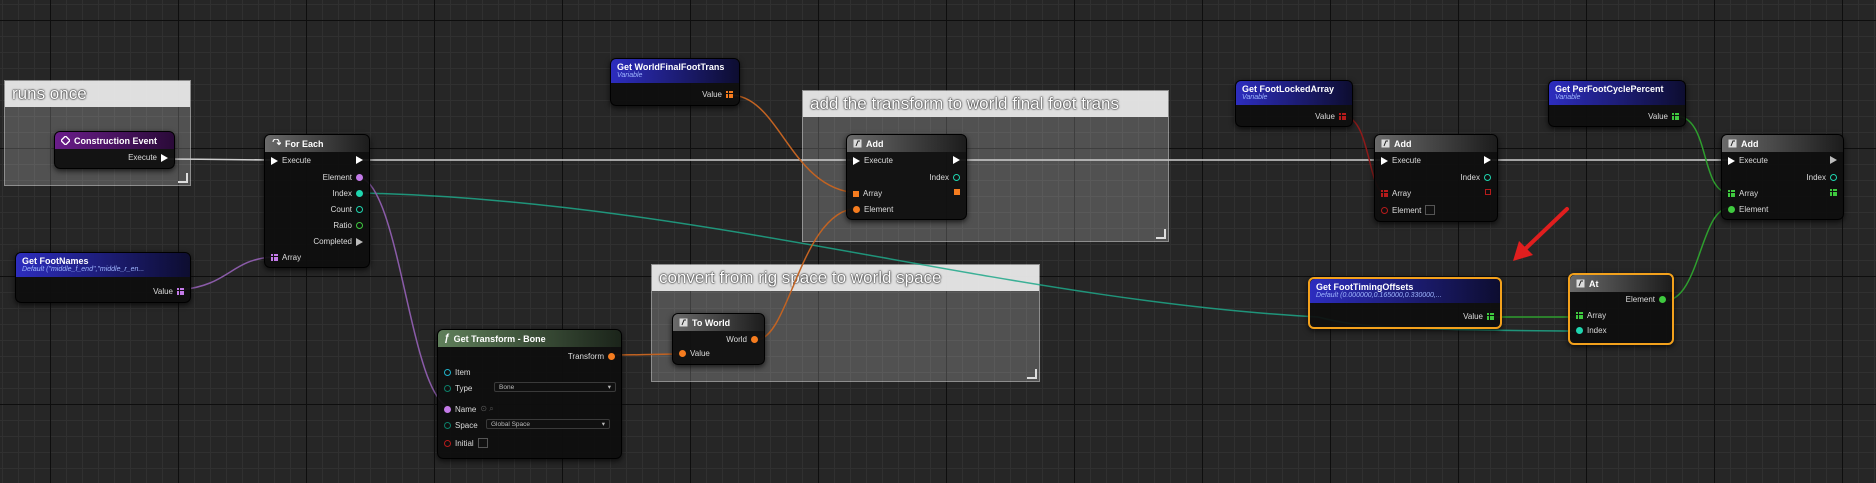 The image size is (1876, 483). What do you see at coordinates (332, 241) in the screenshot?
I see `pin-label: Completed` at bounding box center [332, 241].